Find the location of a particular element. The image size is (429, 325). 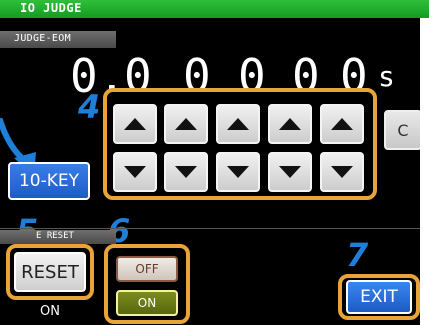

digit-2-up-button is located at coordinates (135, 124).